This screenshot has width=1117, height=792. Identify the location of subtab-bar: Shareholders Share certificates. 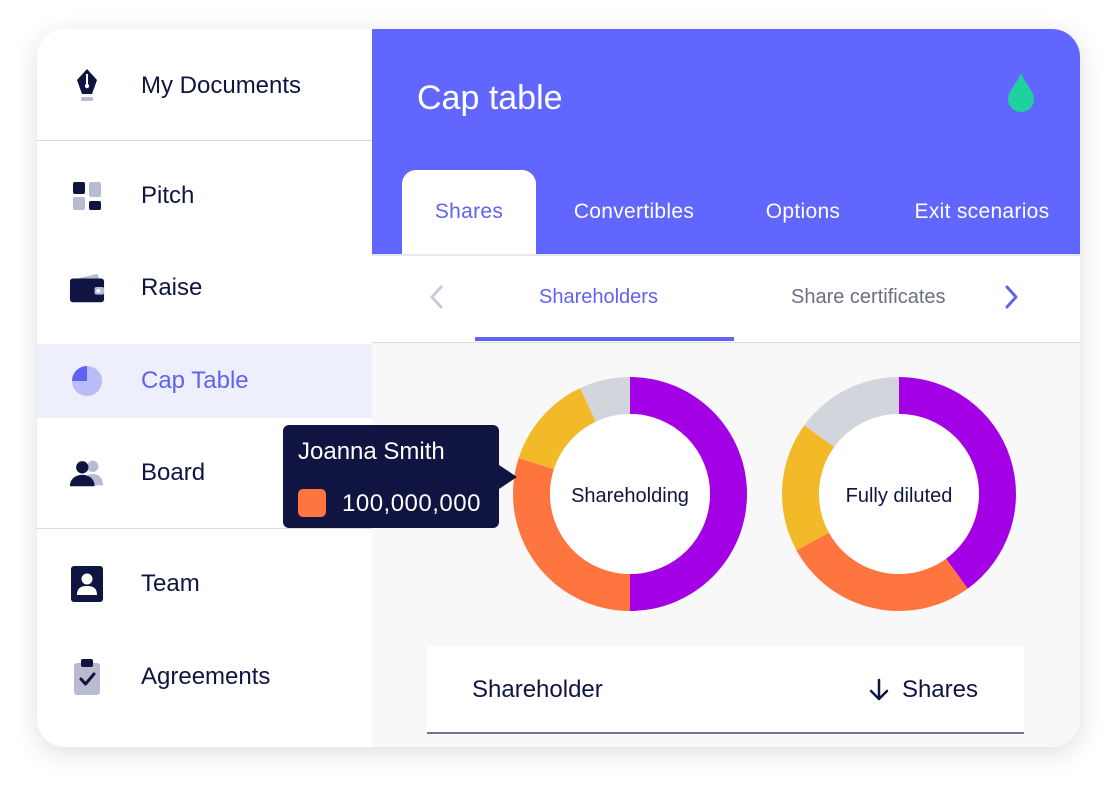
(726, 298).